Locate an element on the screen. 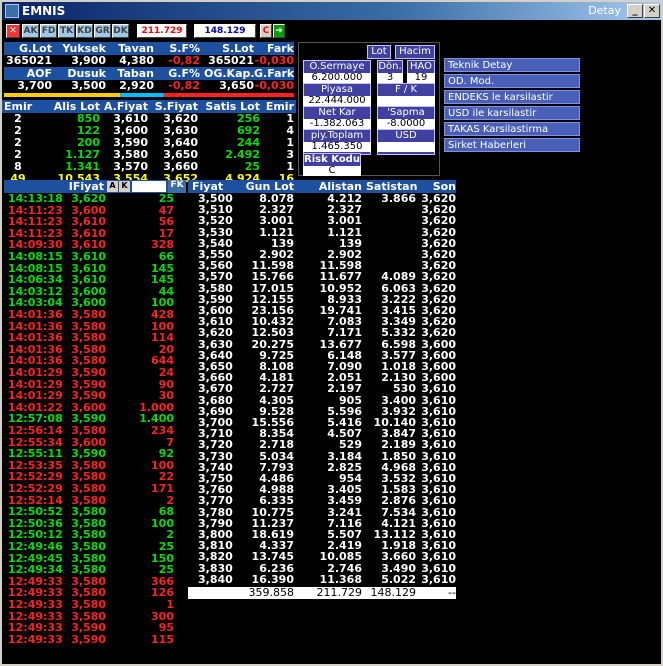 The width and height of the screenshot is (663, 666). summary-values-row-1: 365021 3,900 4,380 -0,82 365021 -0,030 is located at coordinates (149, 61).